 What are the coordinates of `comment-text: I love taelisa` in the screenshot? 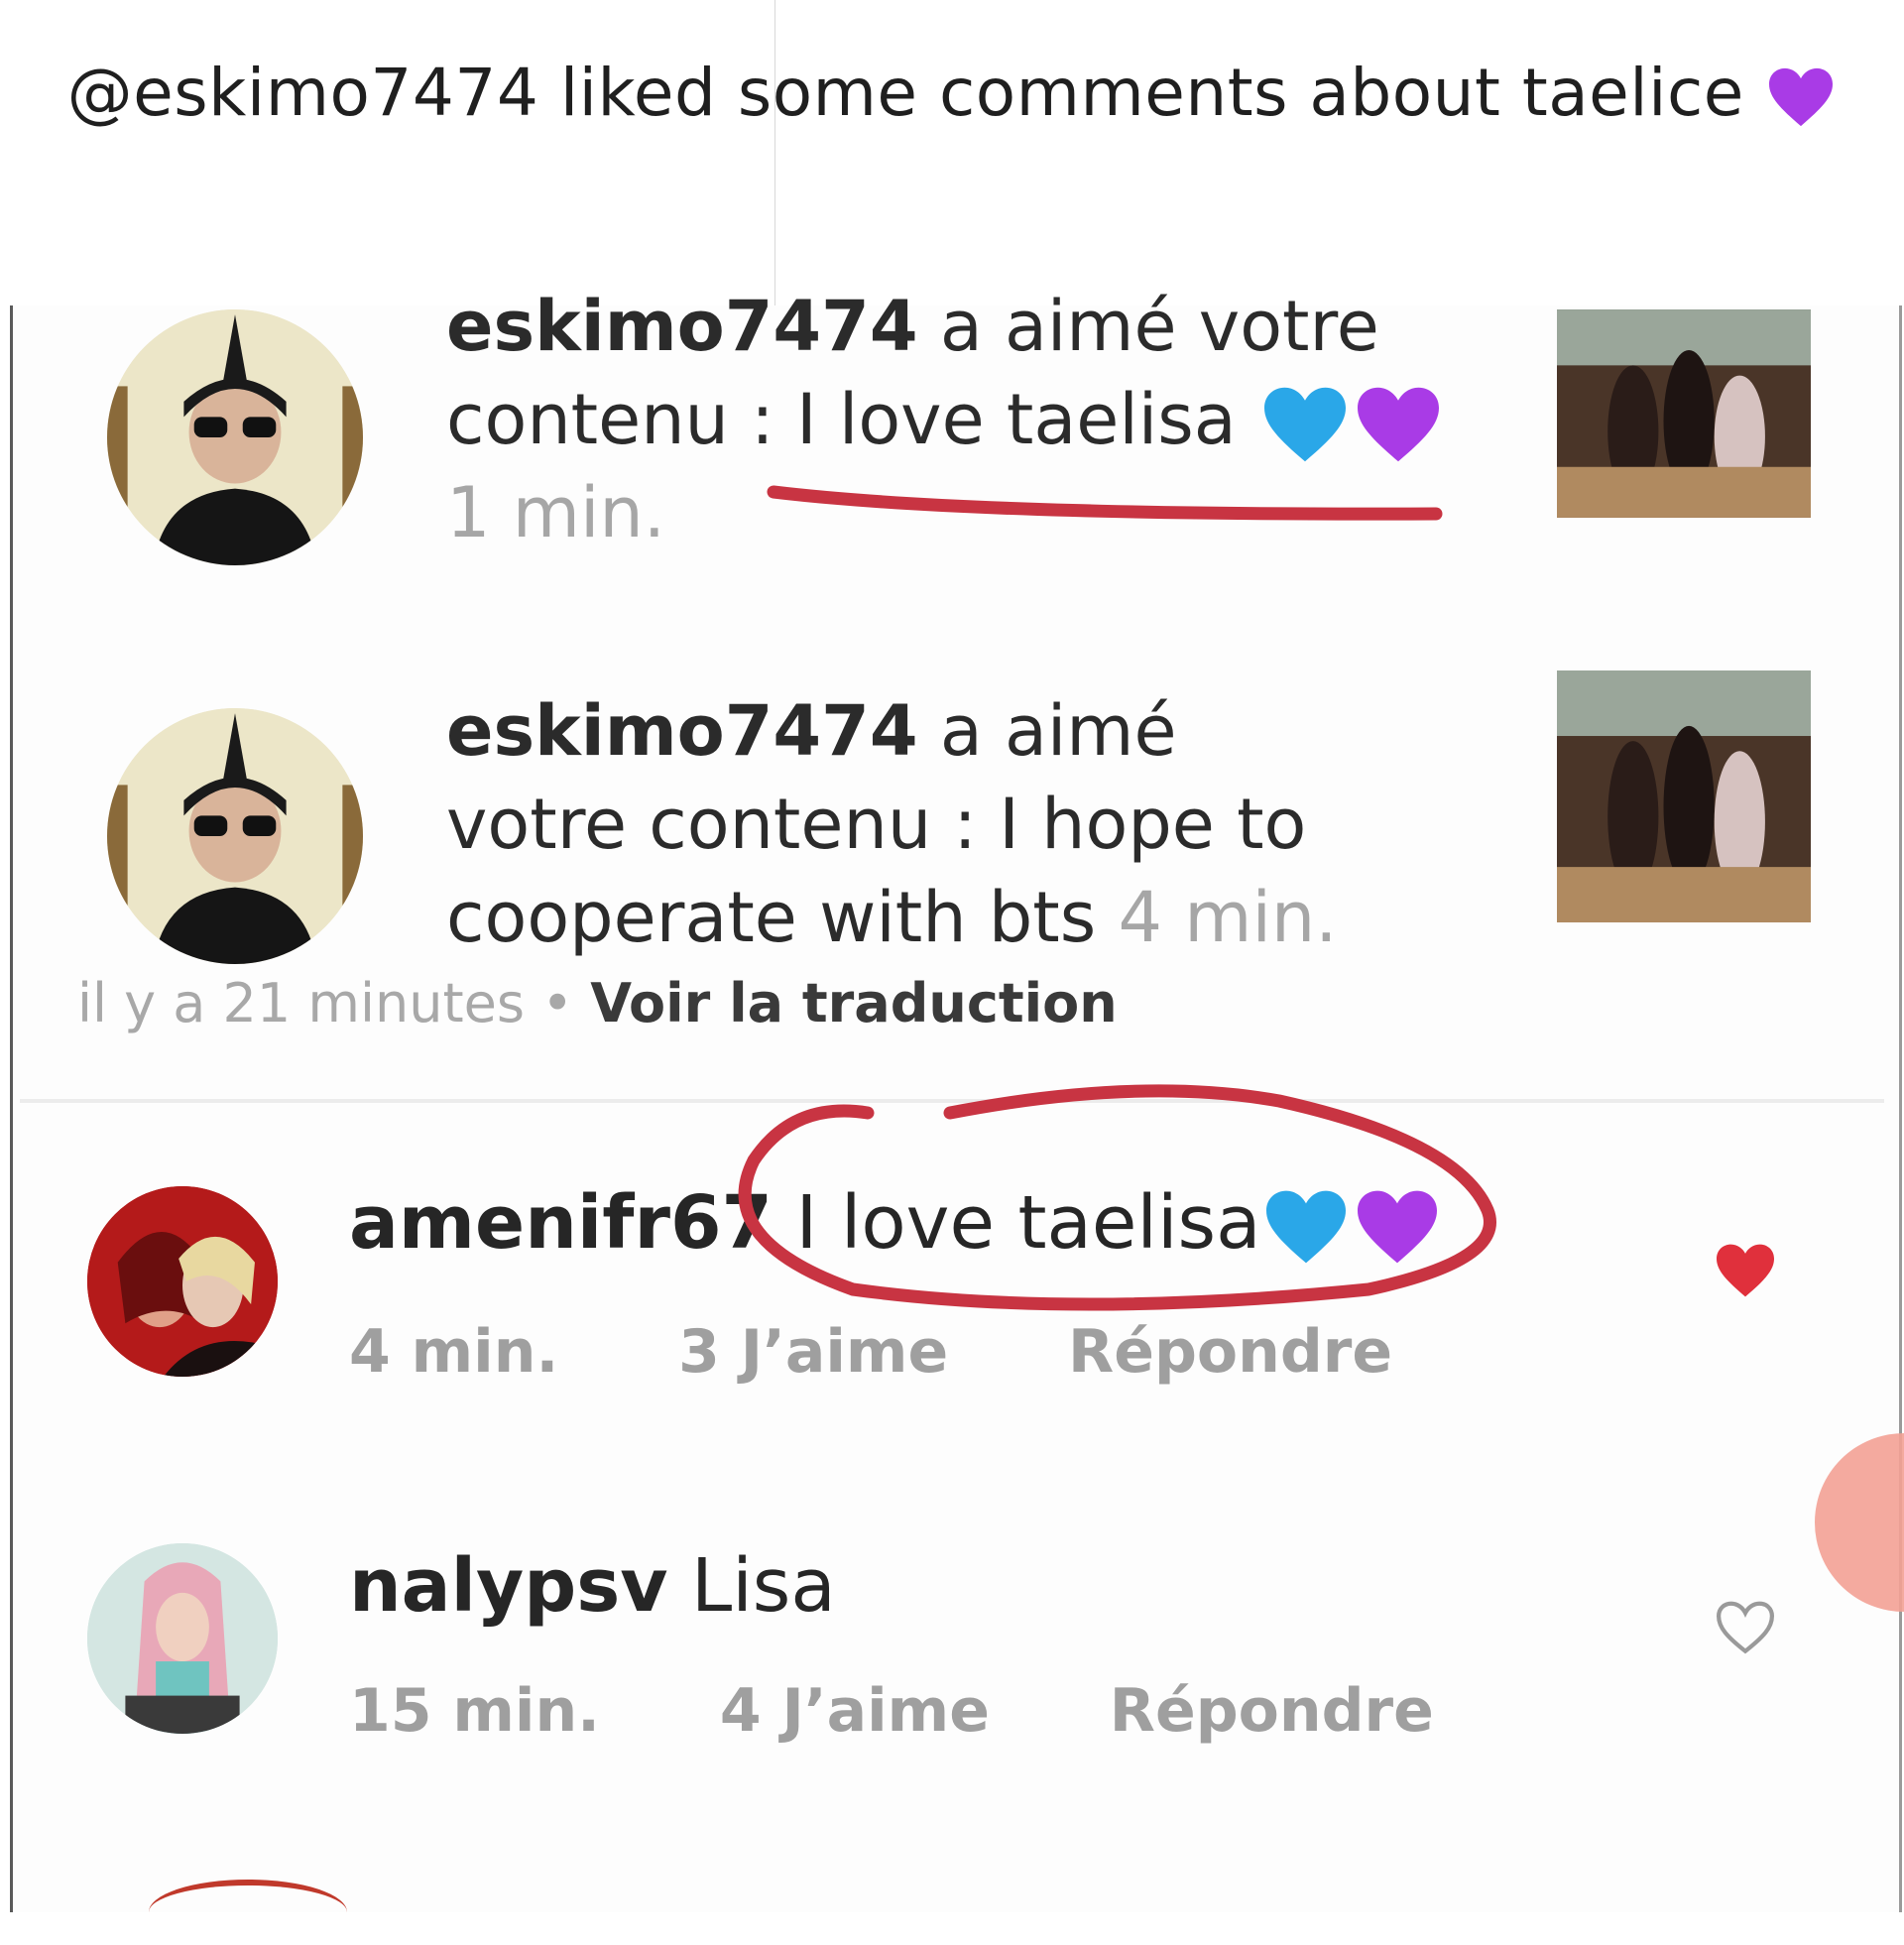 It's located at (1028, 1223).